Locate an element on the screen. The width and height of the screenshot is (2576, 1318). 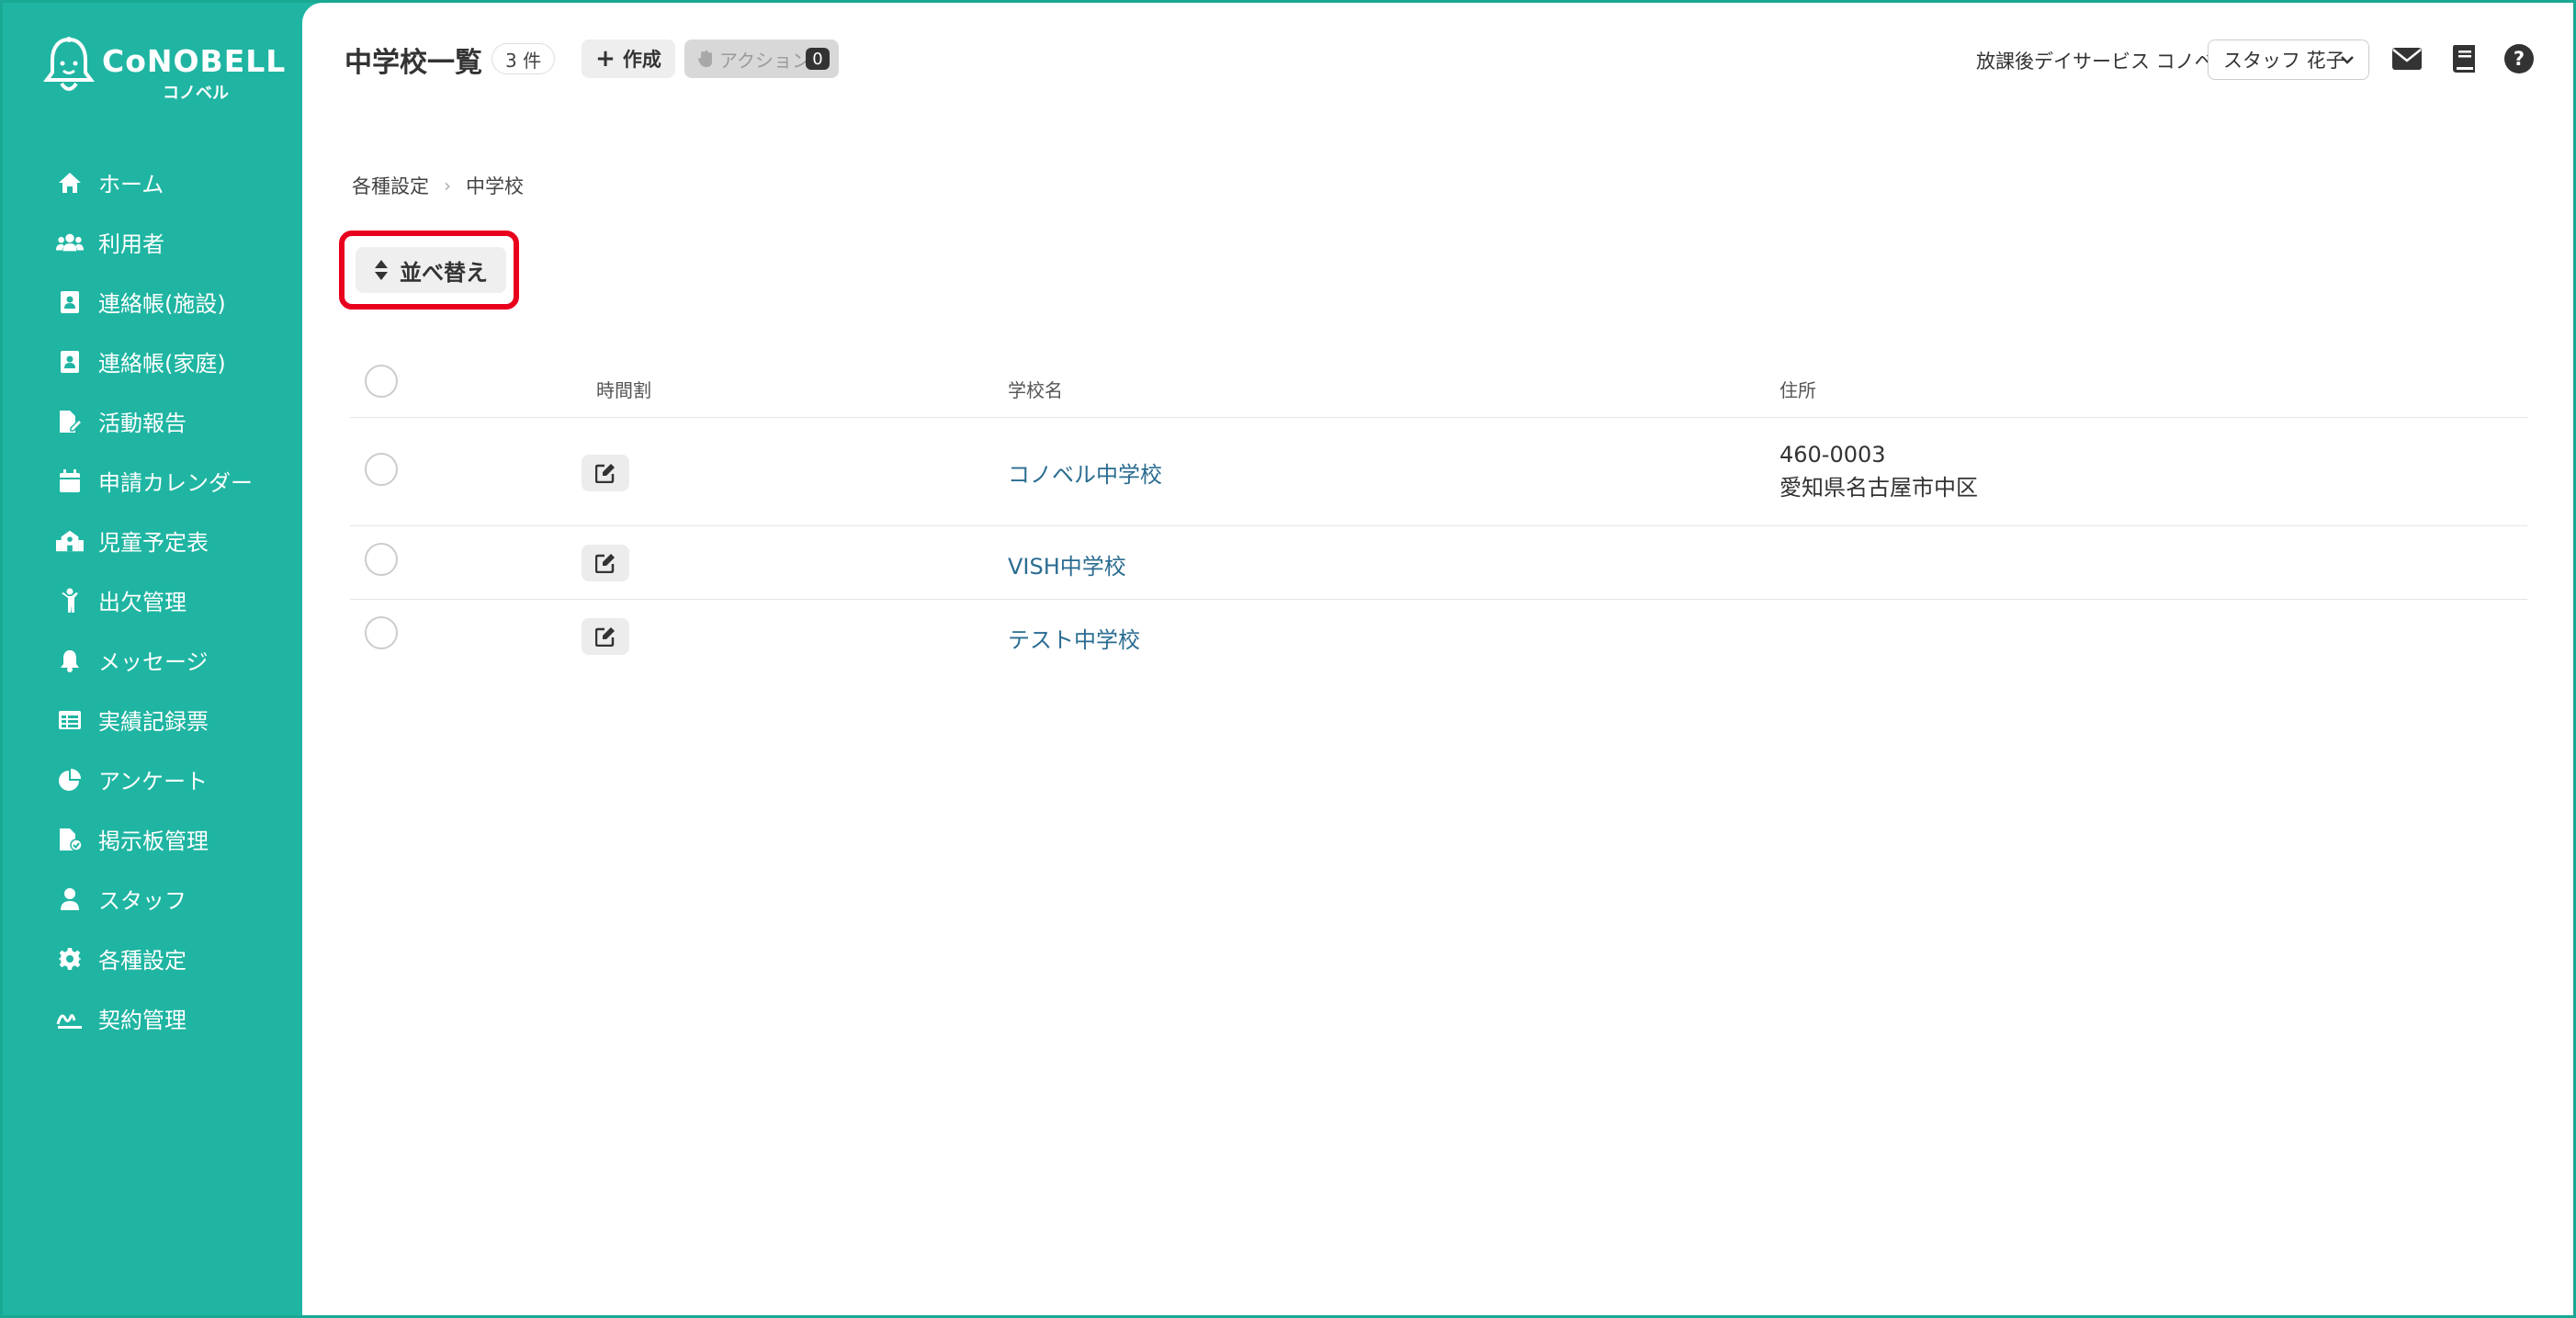
calendar-icon is located at coordinates (70, 481).